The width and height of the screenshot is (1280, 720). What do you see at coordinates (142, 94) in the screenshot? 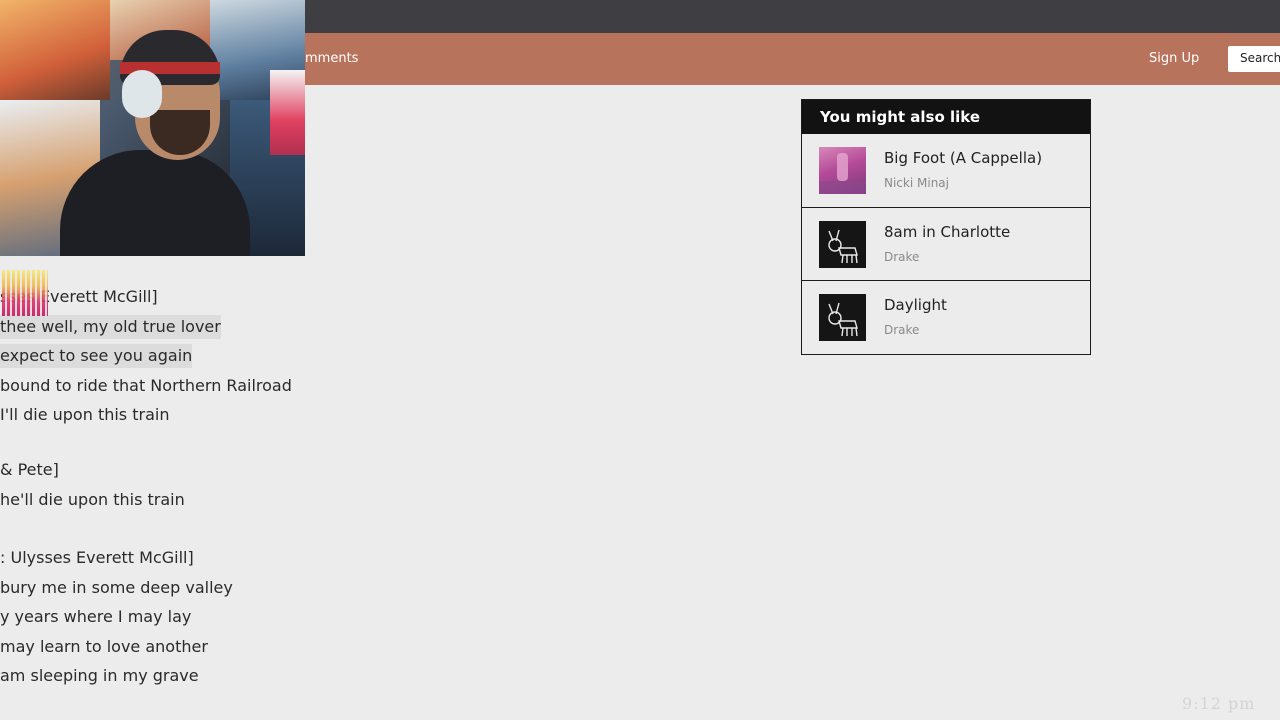
I see `headphones-icon` at bounding box center [142, 94].